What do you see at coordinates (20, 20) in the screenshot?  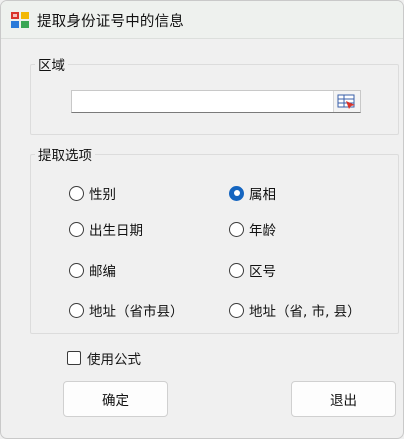 I see `app-grid-icon` at bounding box center [20, 20].